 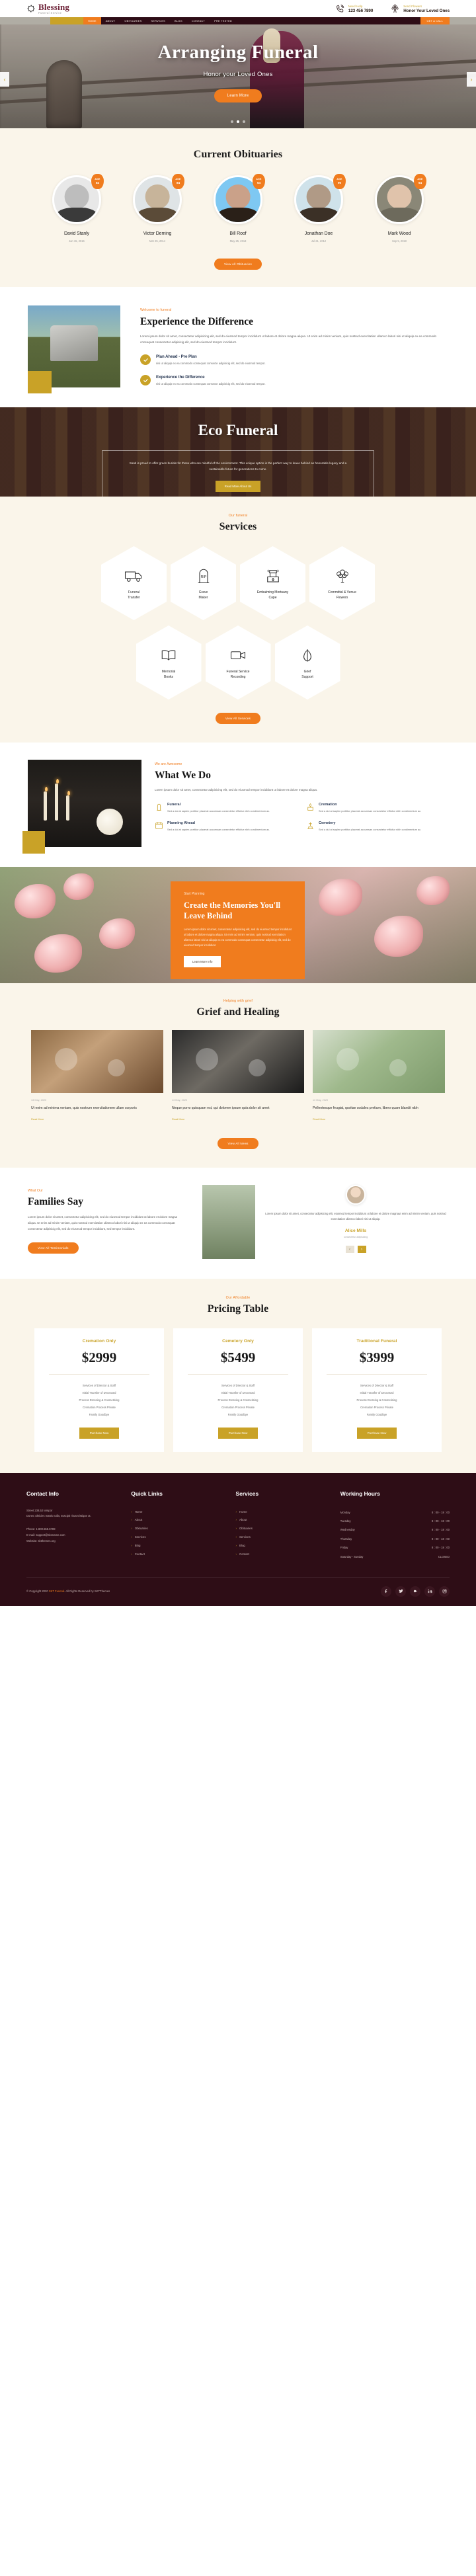 I want to click on service-card: Embalming Mortuany Cape, so click(x=272, y=583).